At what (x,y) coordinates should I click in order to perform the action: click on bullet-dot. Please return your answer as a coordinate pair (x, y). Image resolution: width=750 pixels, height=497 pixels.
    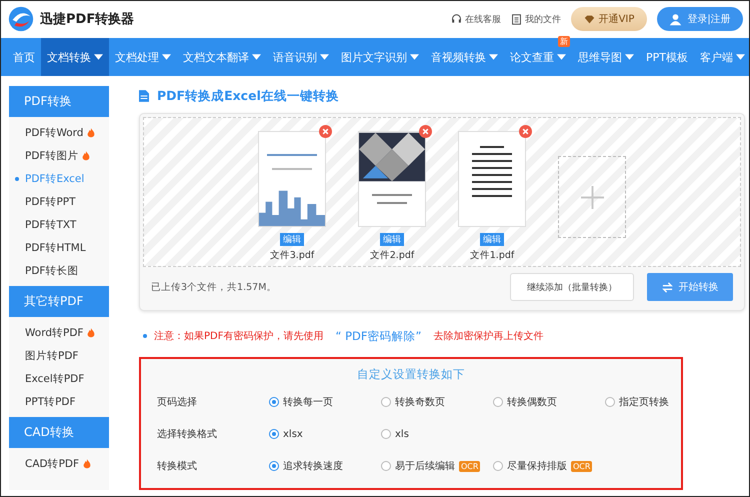
    Looking at the image, I should click on (145, 336).